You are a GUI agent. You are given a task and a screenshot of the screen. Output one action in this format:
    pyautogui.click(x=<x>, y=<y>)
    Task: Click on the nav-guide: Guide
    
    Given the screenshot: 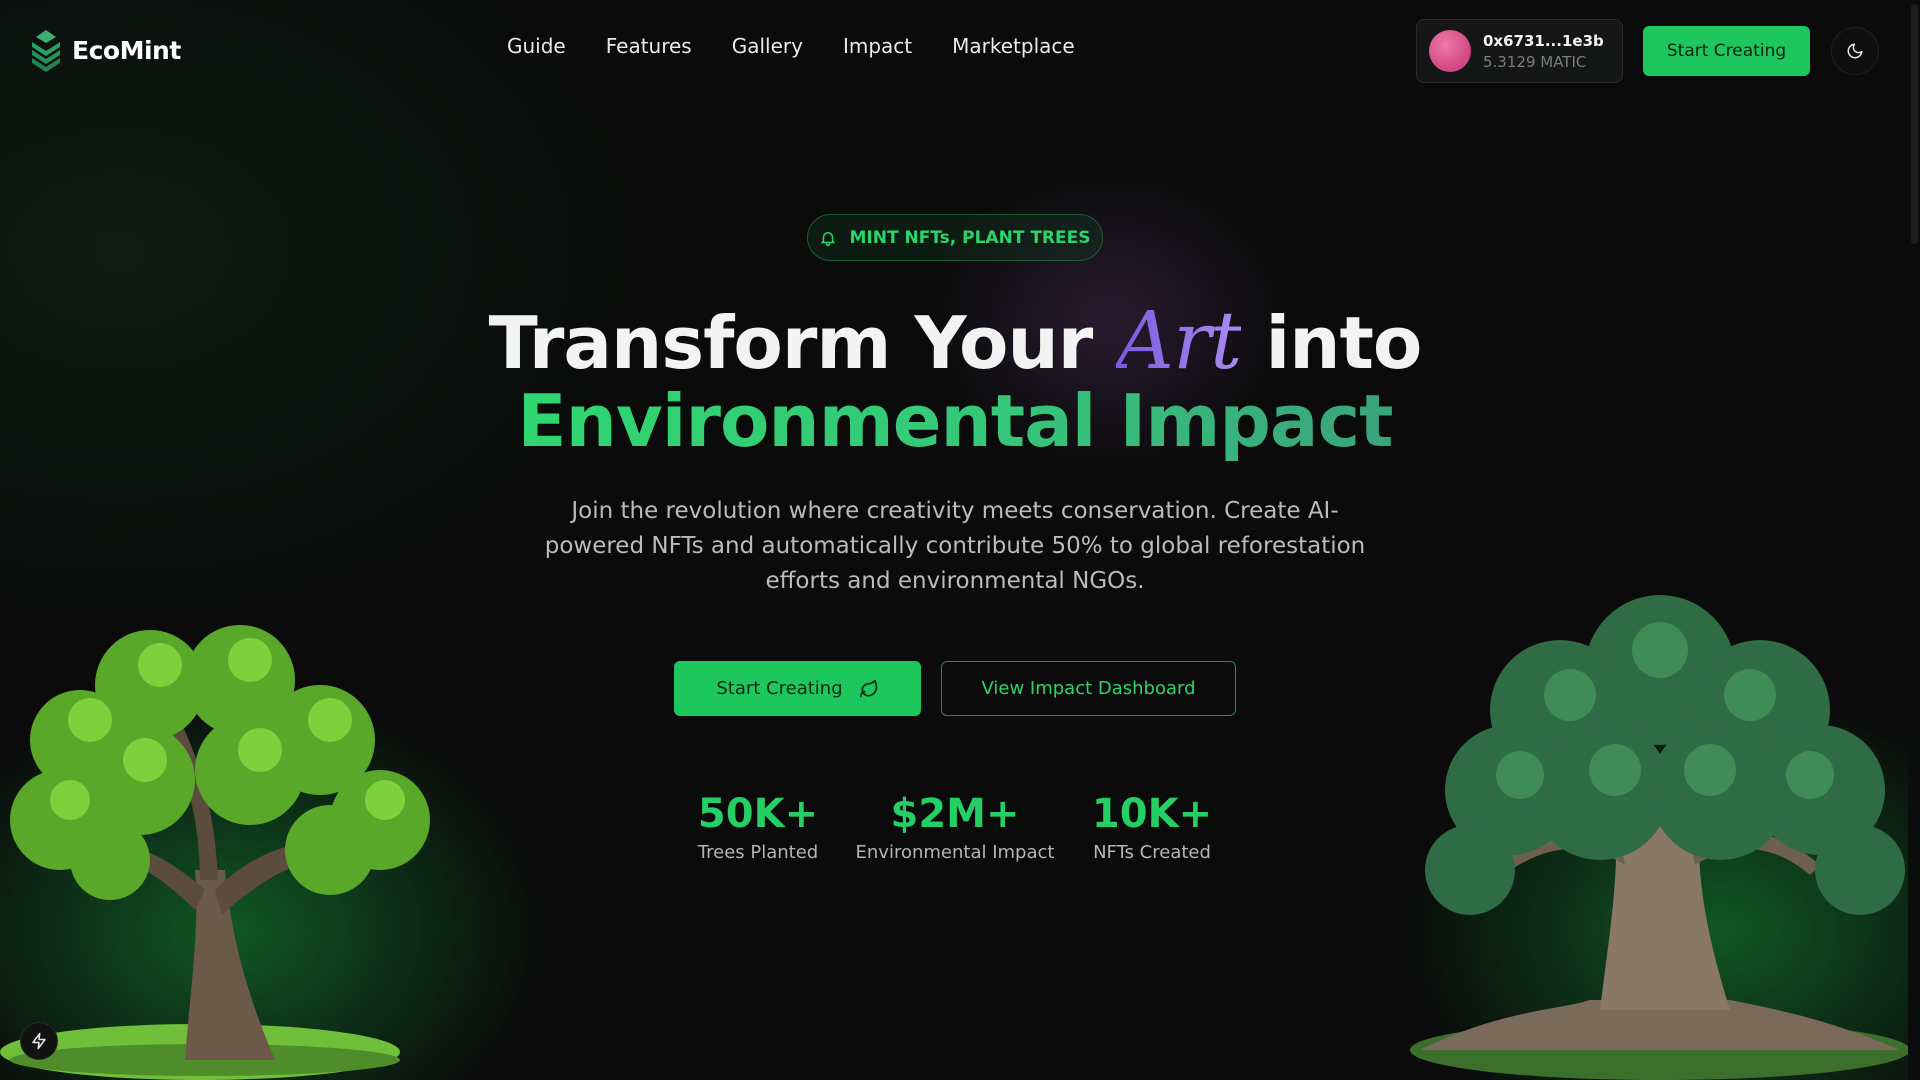 What is the action you would take?
    pyautogui.click(x=536, y=46)
    